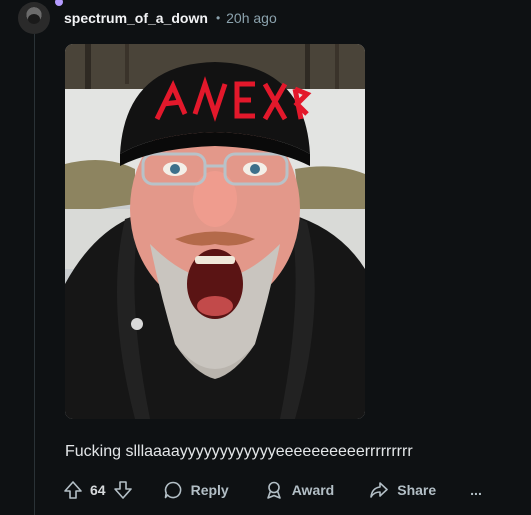  What do you see at coordinates (34, 18) in the screenshot?
I see `avatar` at bounding box center [34, 18].